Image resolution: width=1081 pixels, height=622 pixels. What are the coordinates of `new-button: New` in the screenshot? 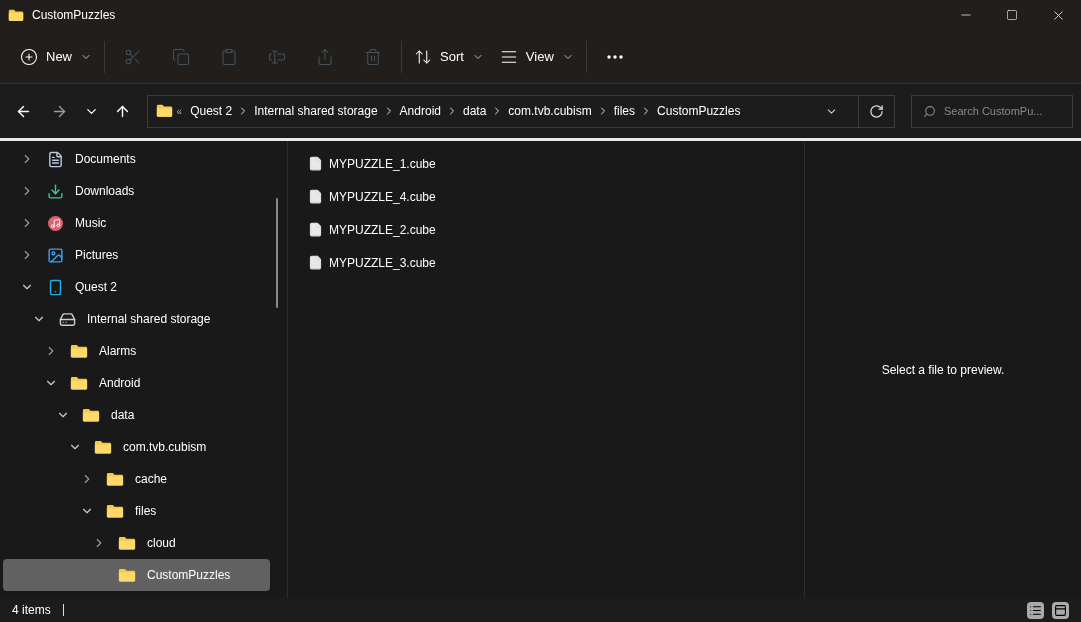 It's located at (56, 56).